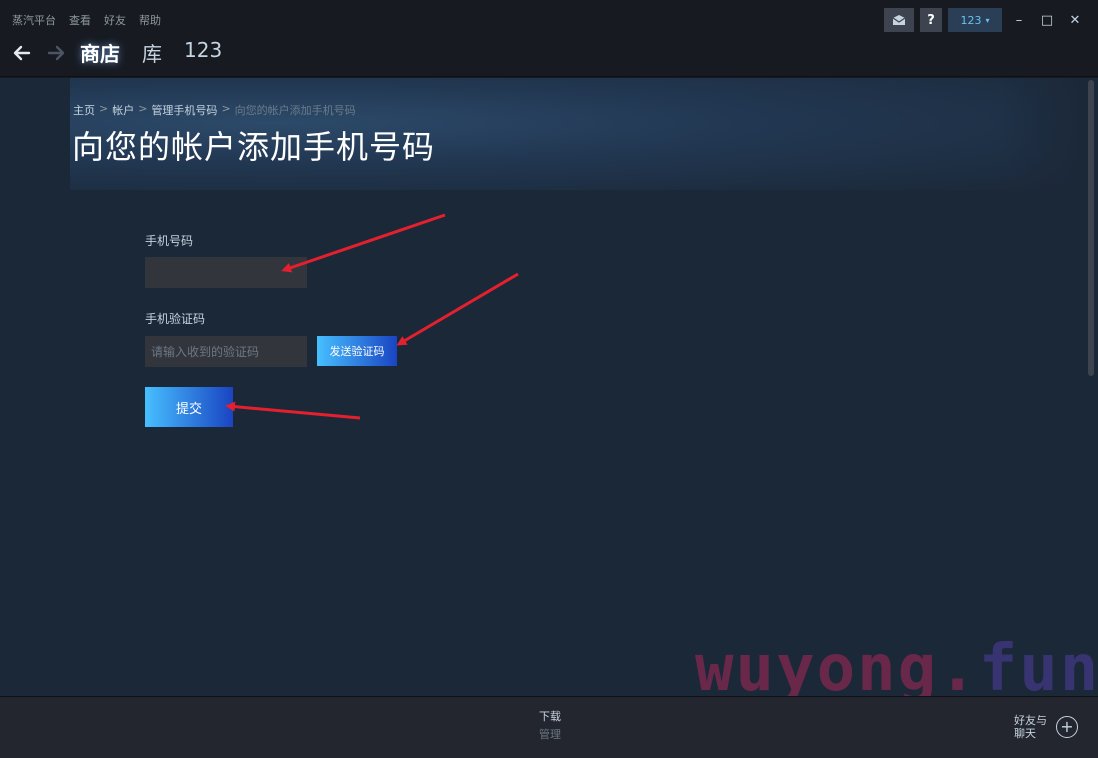 The width and height of the screenshot is (1098, 758). Describe the element at coordinates (115, 20) in the screenshot. I see `menu-item-friends: 好友` at that location.